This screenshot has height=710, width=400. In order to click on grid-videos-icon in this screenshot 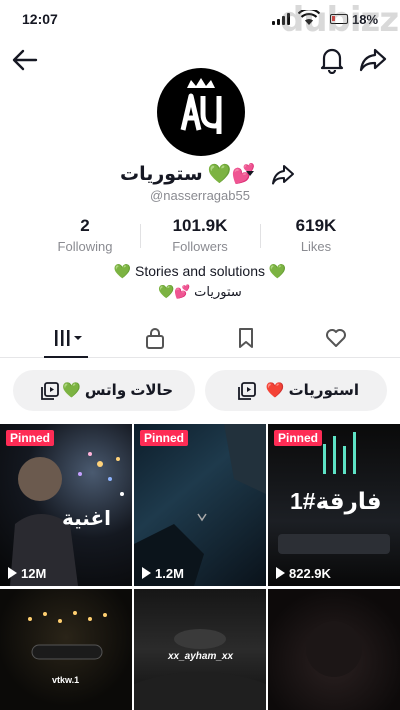, I will do `click(68, 338)`.